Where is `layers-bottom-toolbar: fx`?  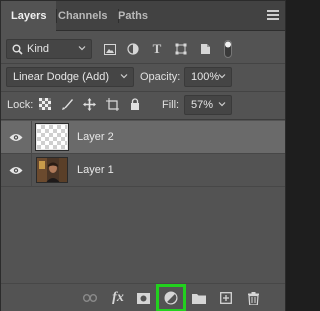
layers-bottom-toolbar: fx is located at coordinates (143, 297).